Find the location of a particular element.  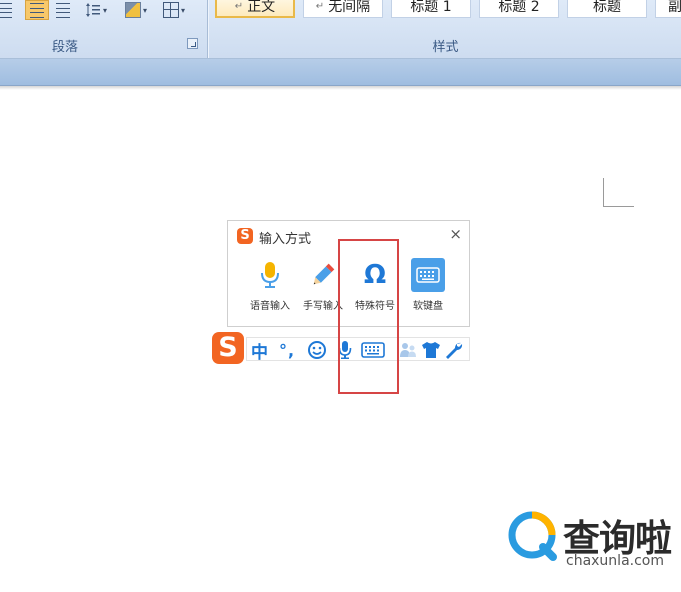

styles-group: ↵ 正文 ↵ 无间隔 标题 1 标题 2 标题 副 样式 is located at coordinates (445, 29).